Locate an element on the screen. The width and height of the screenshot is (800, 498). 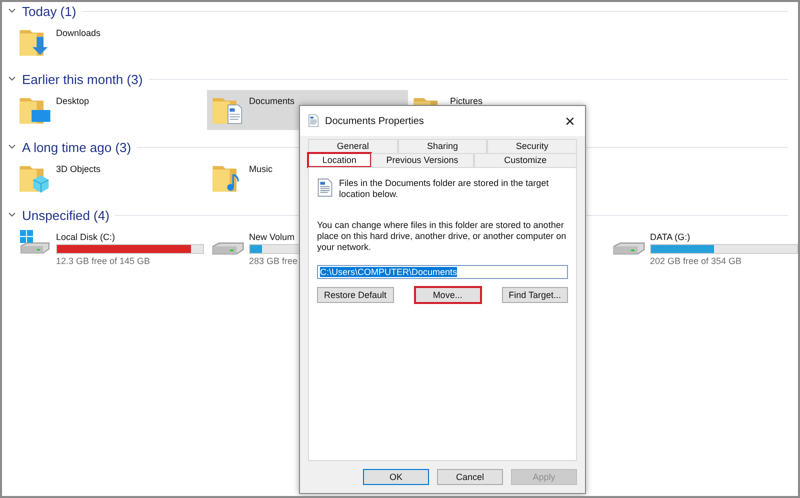
free-space-text: 12.3 GB free of 145 GB is located at coordinates (104, 261).